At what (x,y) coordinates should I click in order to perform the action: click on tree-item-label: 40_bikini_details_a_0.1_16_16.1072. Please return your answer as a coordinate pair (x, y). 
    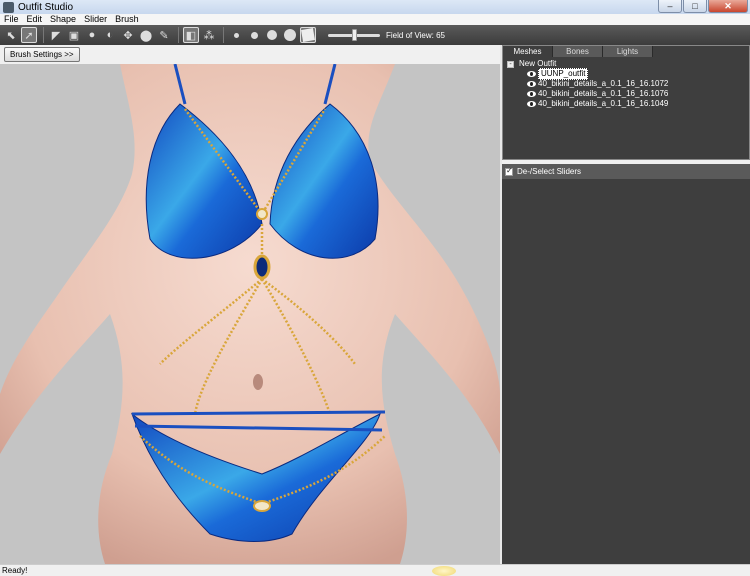
    Looking at the image, I should click on (603, 83).